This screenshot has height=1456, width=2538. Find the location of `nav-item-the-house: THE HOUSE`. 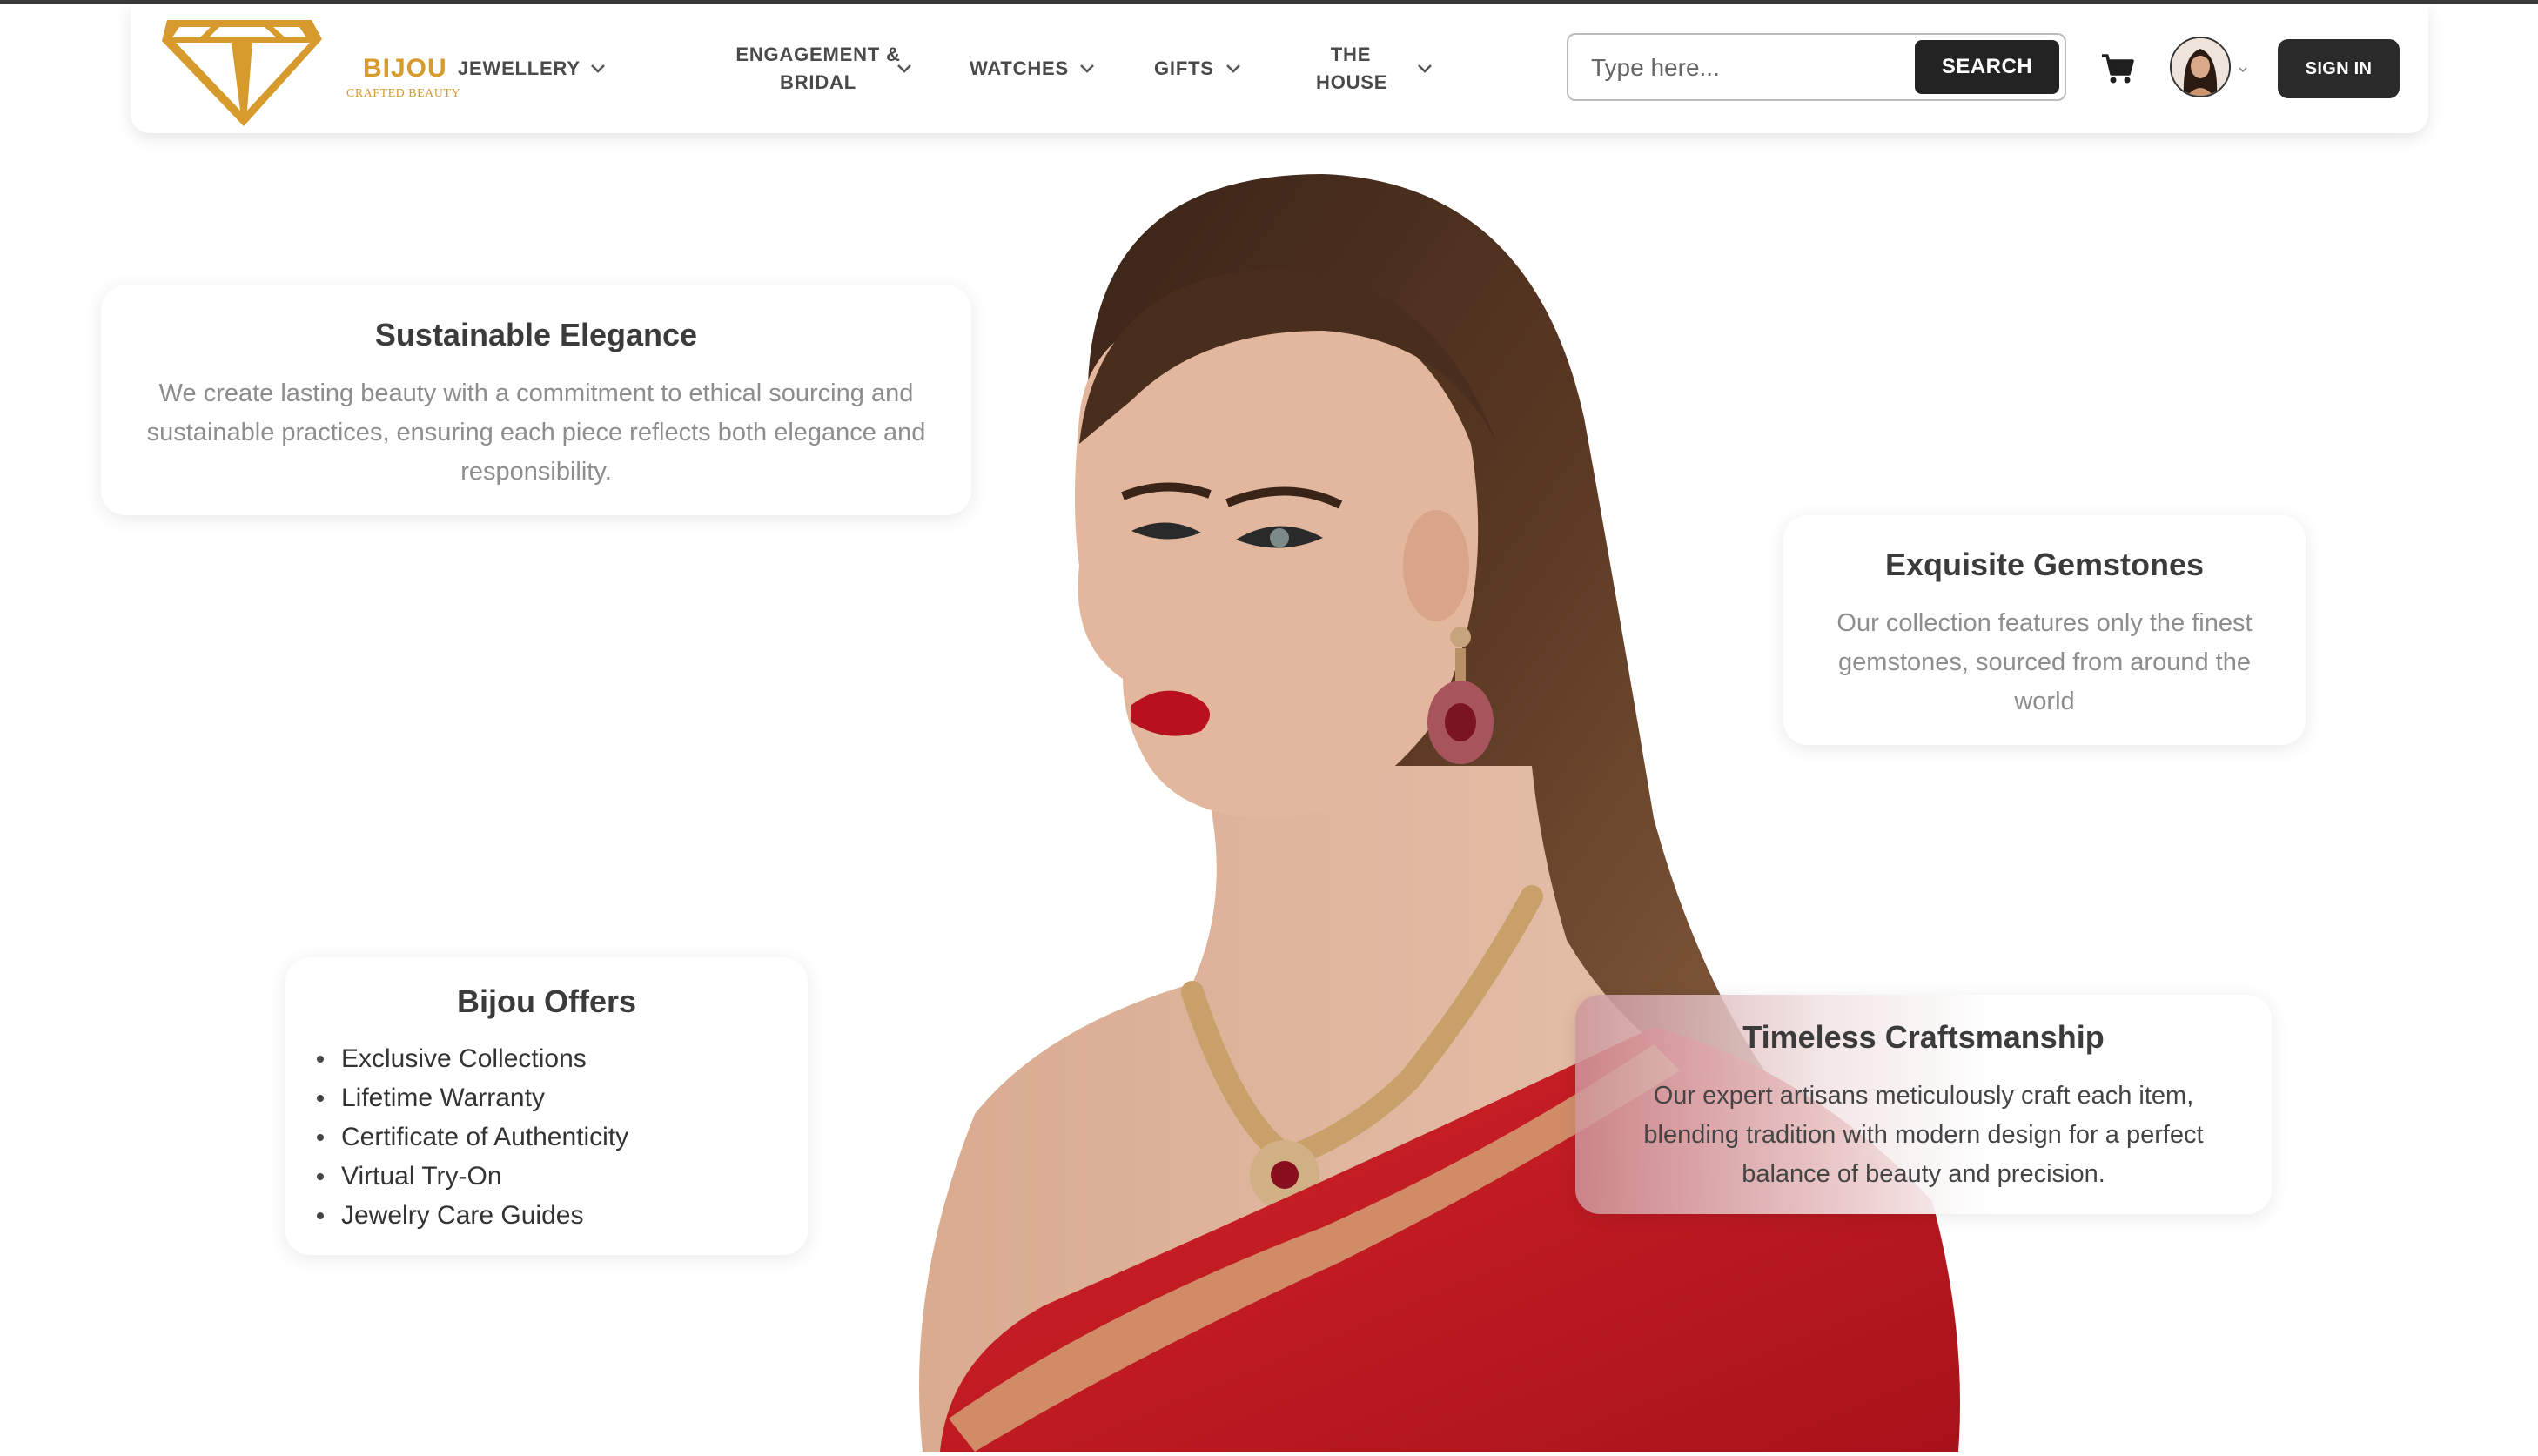

nav-item-the-house: THE HOUSE is located at coordinates (1351, 69).